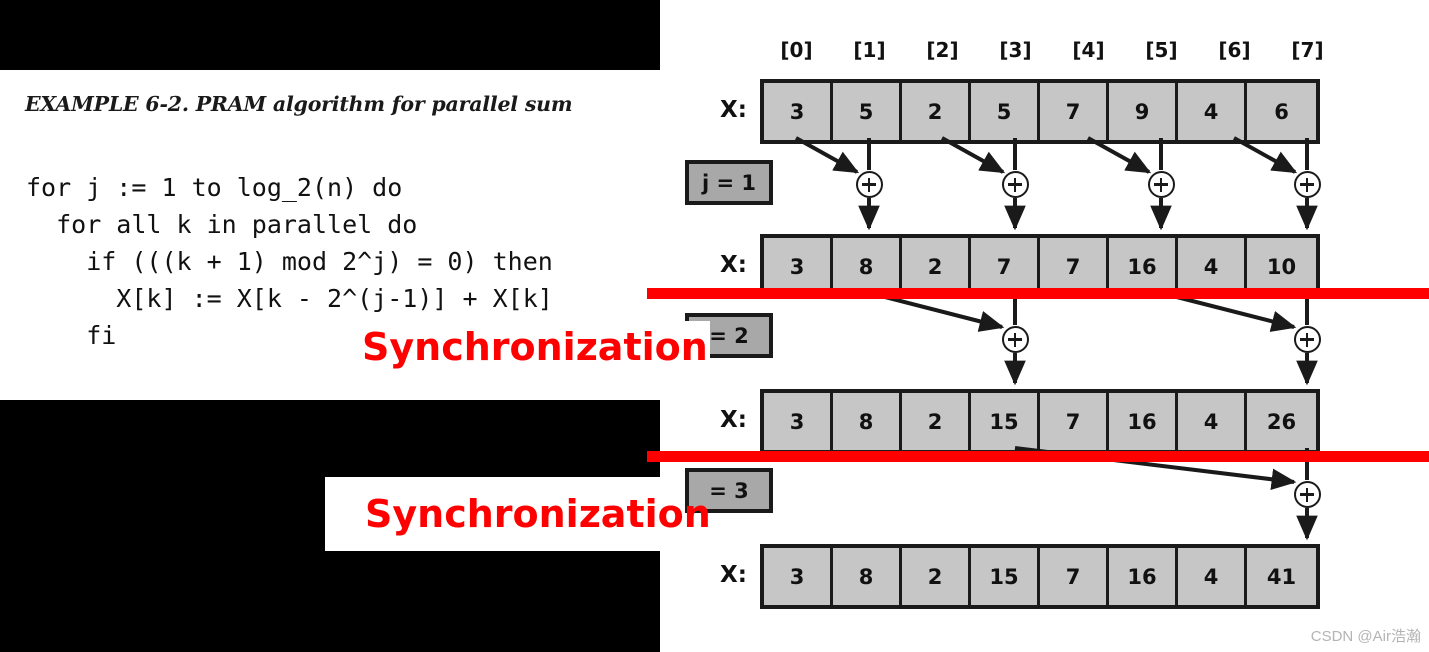 This screenshot has height=652, width=1429. I want to click on cell-s1-5: 16, so click(1143, 266).